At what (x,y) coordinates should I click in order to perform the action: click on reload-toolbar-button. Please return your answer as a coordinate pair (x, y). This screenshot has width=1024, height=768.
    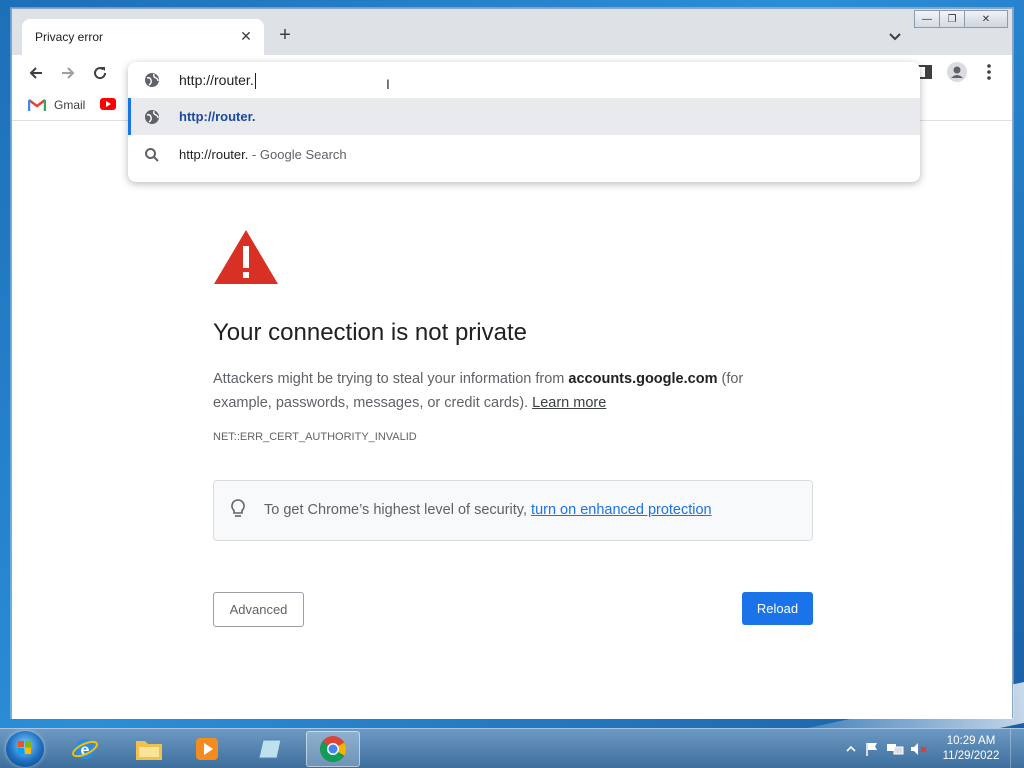
    Looking at the image, I should click on (100, 73).